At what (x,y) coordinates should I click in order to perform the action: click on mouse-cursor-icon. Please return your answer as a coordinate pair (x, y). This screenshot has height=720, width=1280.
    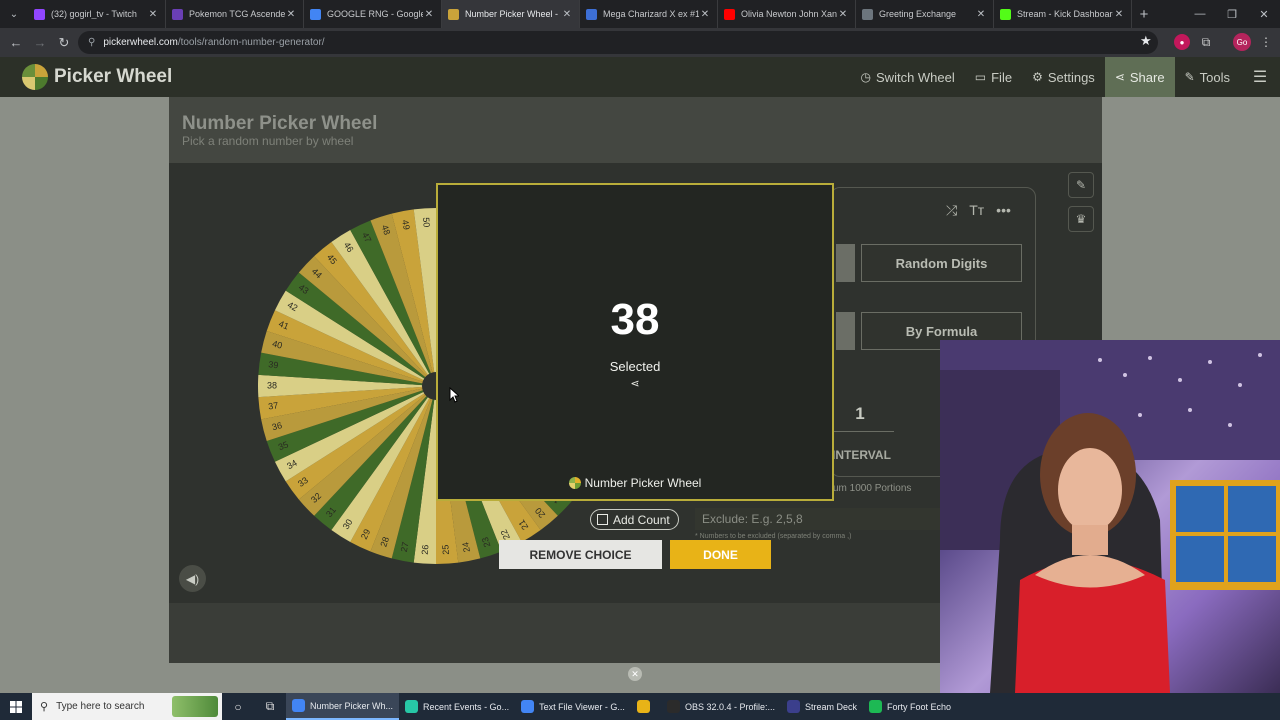
    Looking at the image, I should click on (454, 395).